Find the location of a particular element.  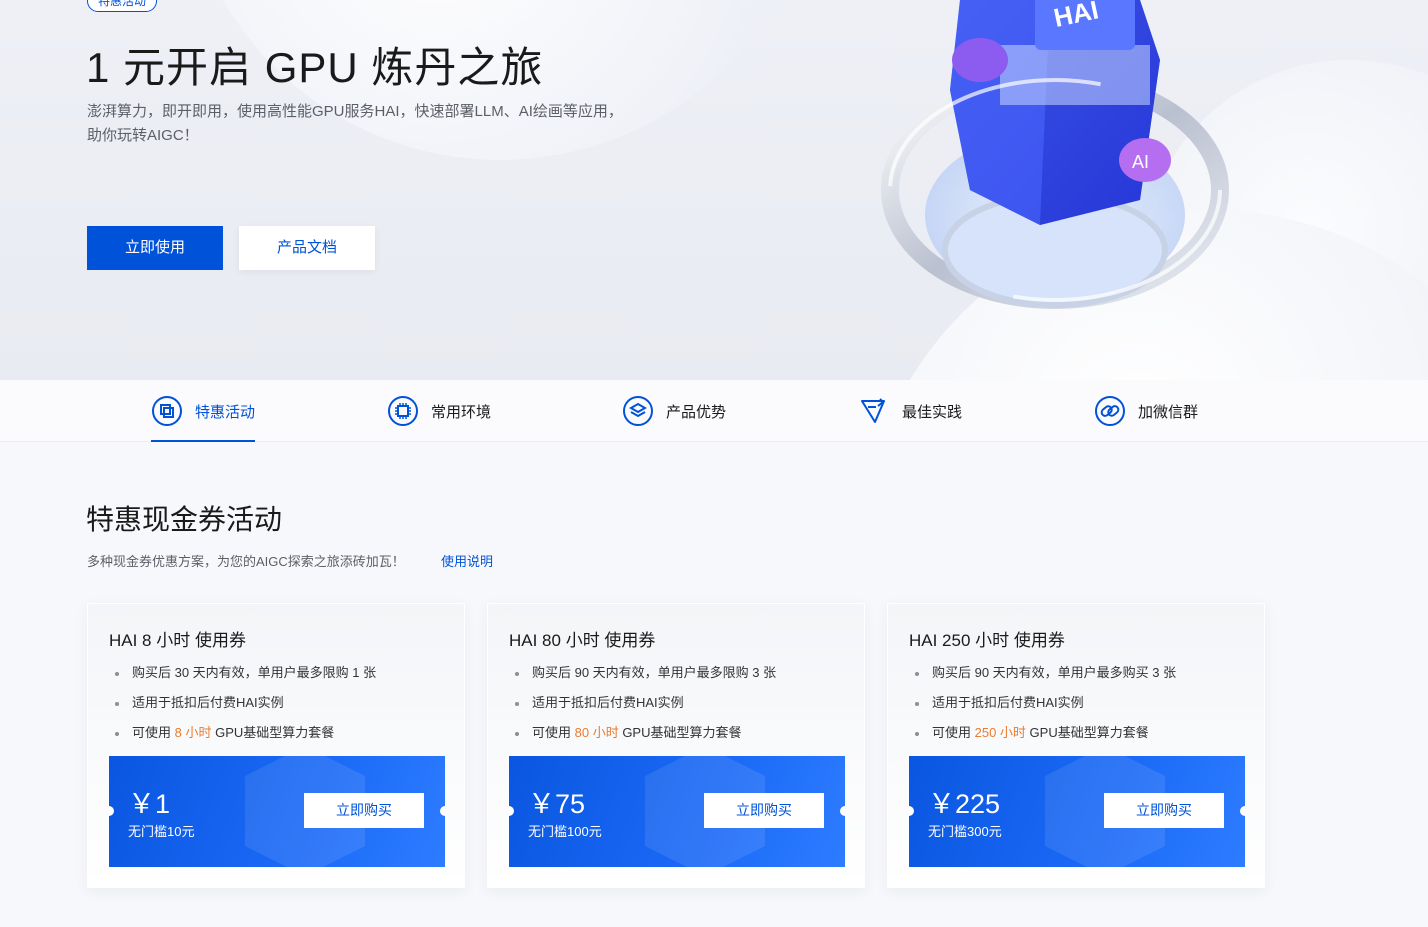

tab-special-offers: 特惠活动 is located at coordinates (203, 411).